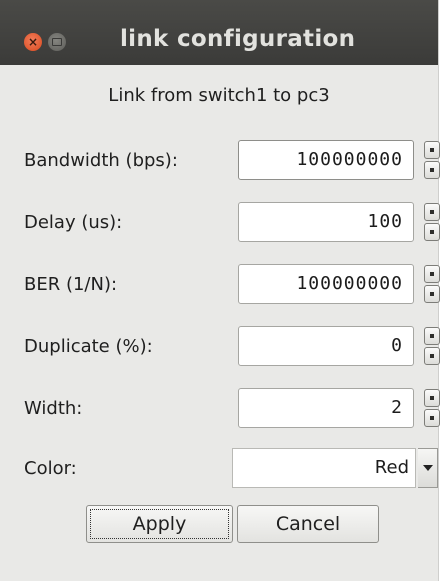 The width and height of the screenshot is (448, 581). Describe the element at coordinates (219, 95) in the screenshot. I see `link-description: Link from switch1 to pc3` at that location.